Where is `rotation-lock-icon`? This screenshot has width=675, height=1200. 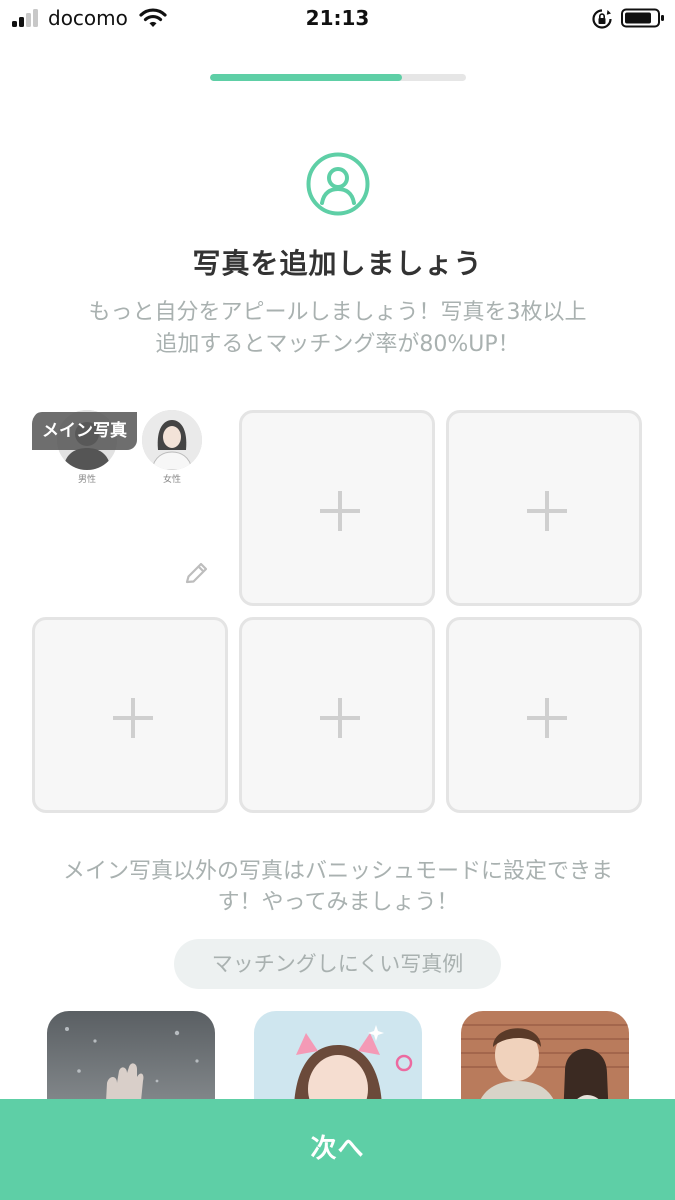
rotation-lock-icon is located at coordinates (602, 19).